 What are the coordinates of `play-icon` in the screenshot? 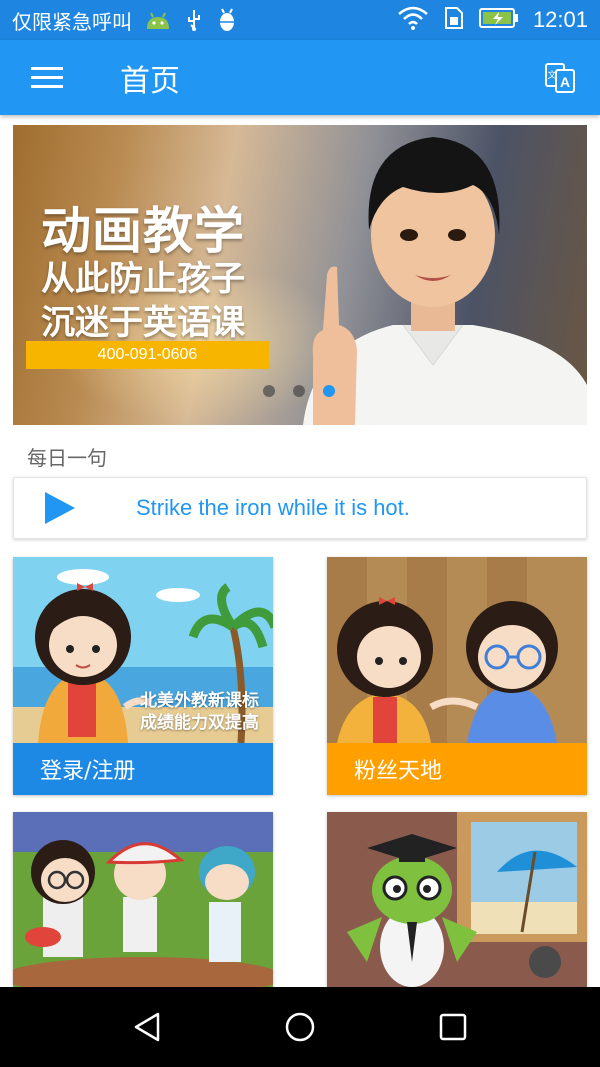 It's located at (60, 508).